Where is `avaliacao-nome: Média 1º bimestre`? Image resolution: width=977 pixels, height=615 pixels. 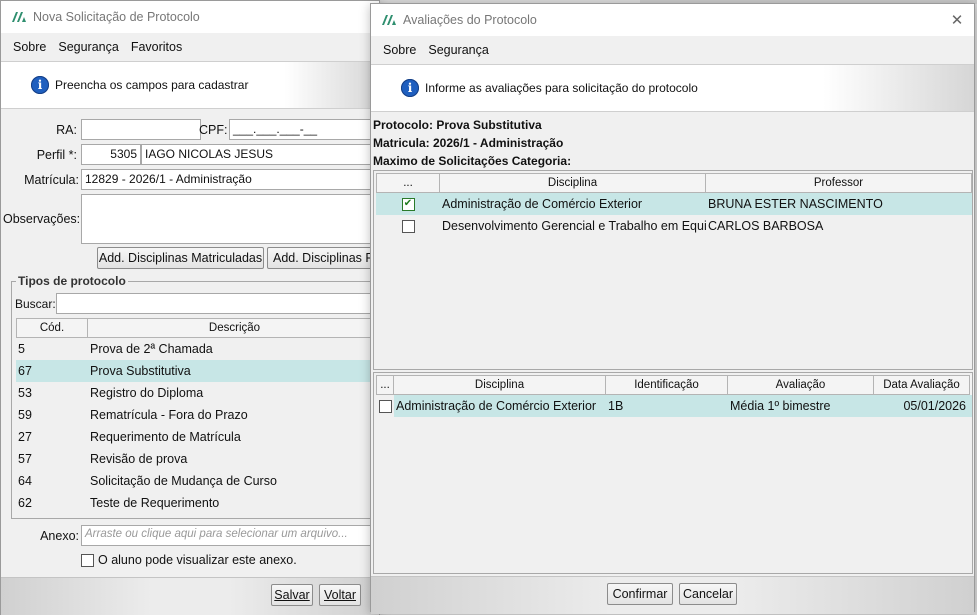 avaliacao-nome: Média 1º bimestre is located at coordinates (780, 406).